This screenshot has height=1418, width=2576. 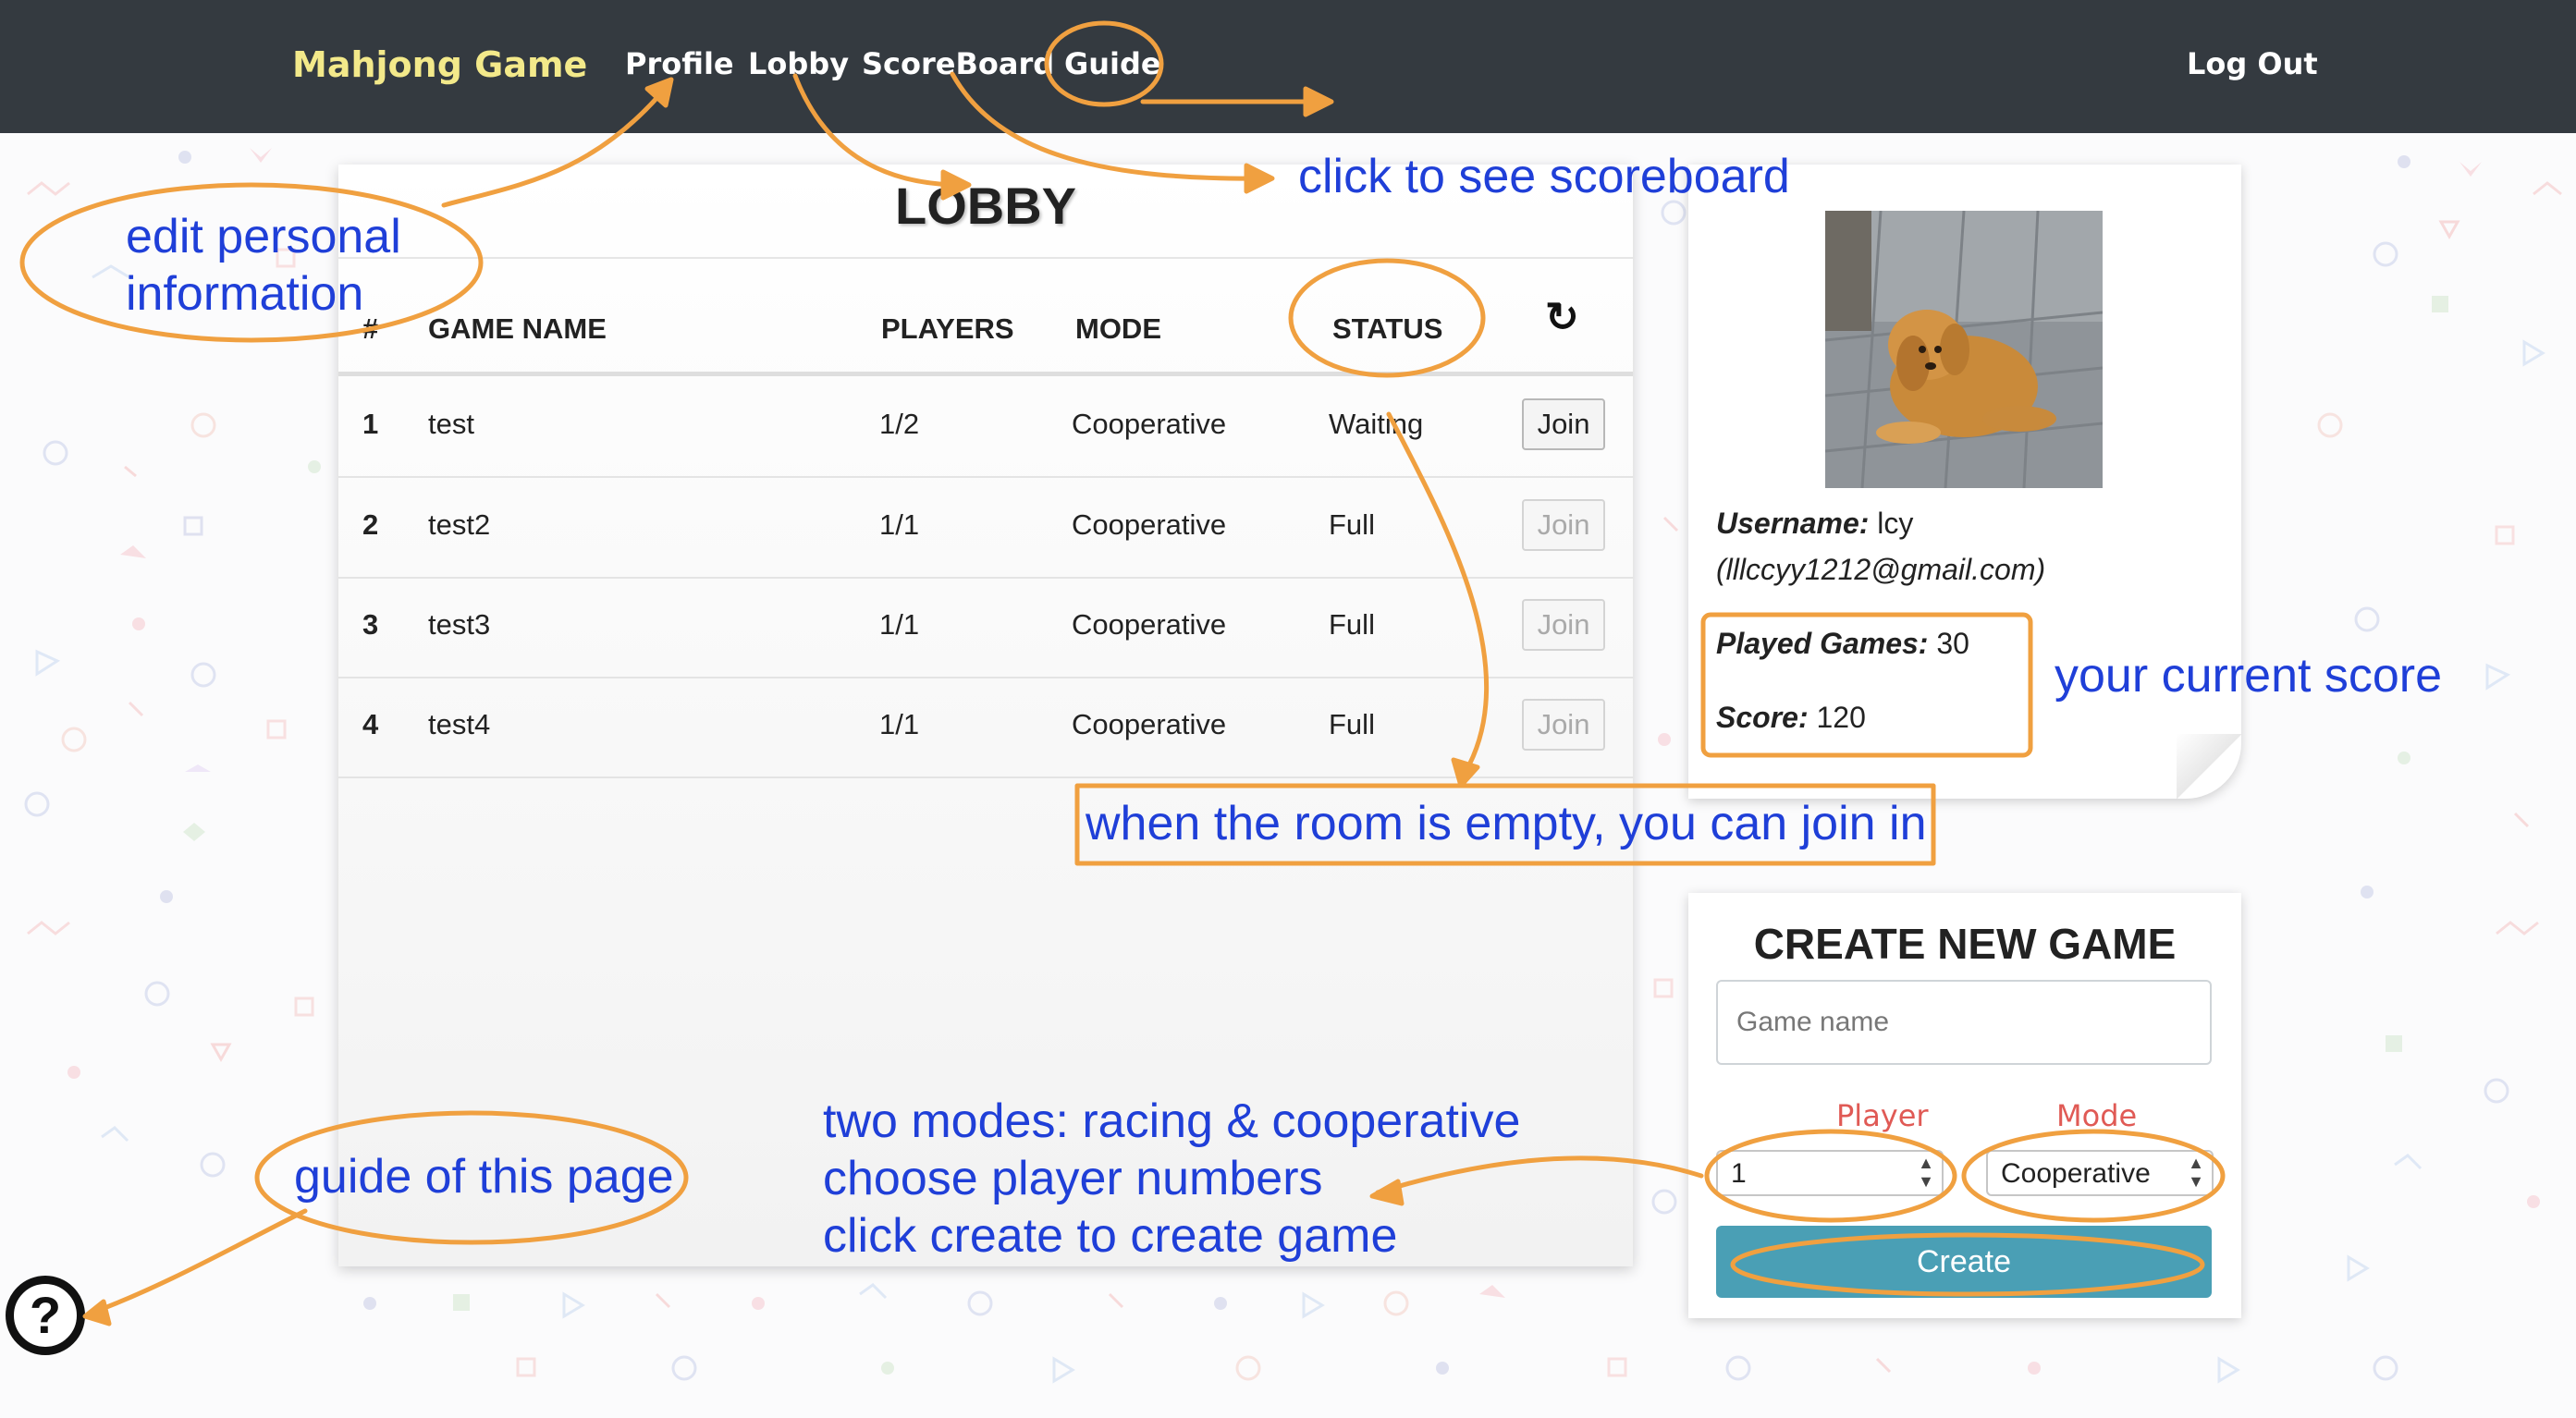 I want to click on mode-select: Cooperative ▲ ▼, so click(x=2100, y=1173).